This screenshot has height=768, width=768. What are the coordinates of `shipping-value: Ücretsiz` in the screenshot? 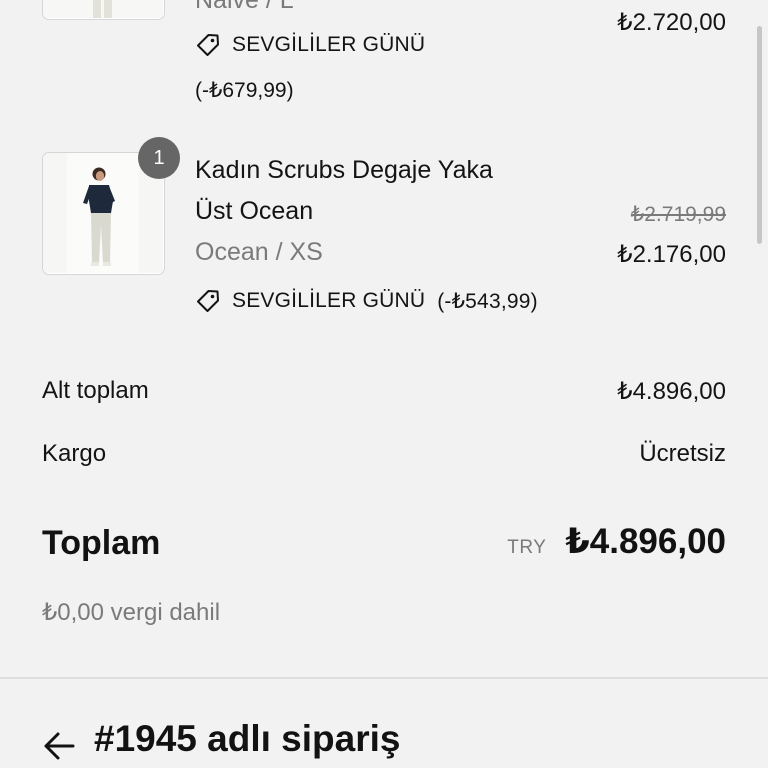 It's located at (682, 453).